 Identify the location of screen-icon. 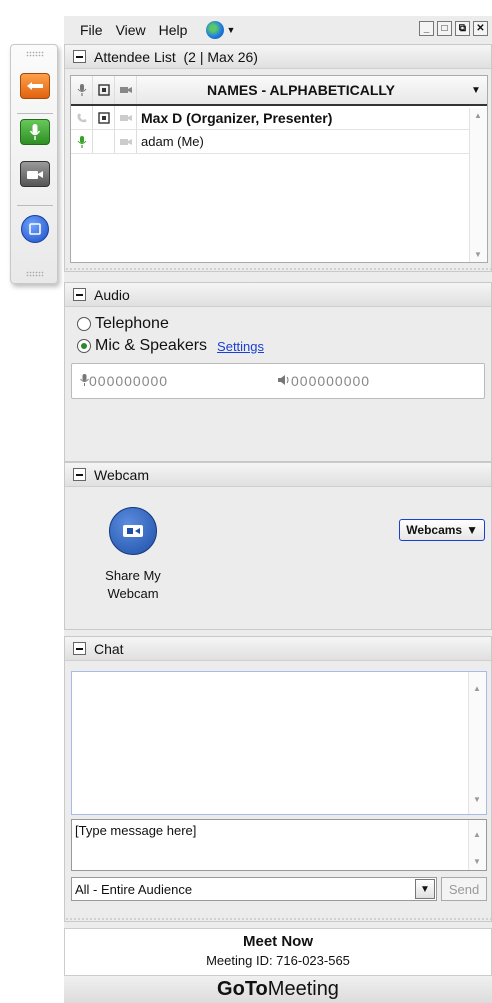
(35, 229).